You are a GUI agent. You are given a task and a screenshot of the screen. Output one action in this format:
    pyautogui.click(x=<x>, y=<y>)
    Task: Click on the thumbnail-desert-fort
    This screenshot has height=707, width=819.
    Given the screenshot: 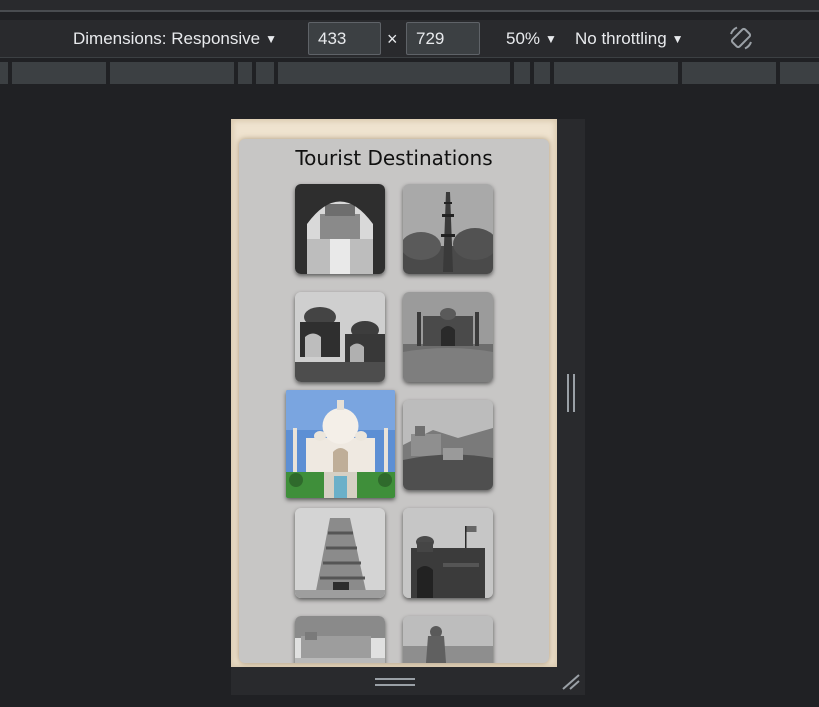 What is the action you would take?
    pyautogui.click(x=340, y=639)
    